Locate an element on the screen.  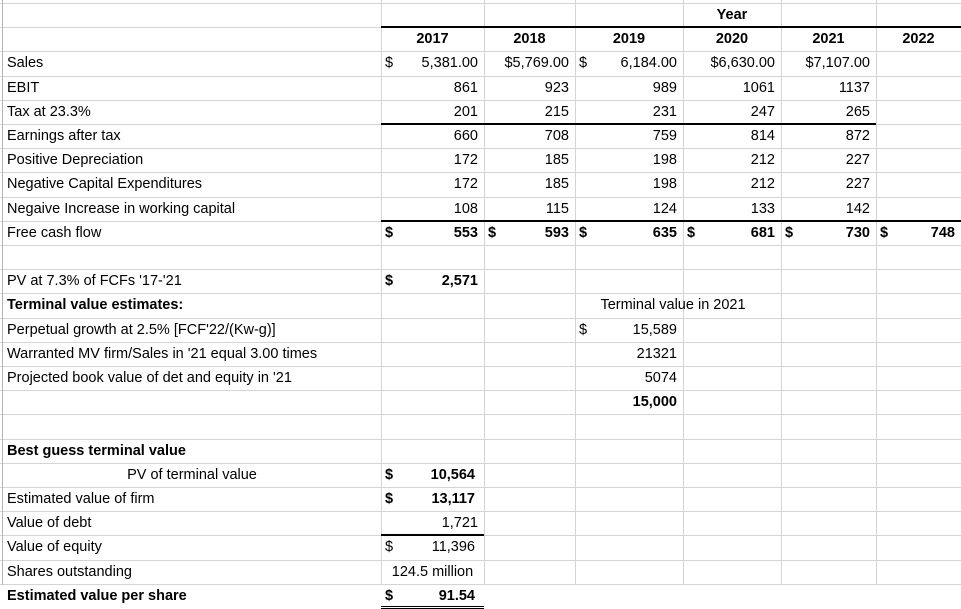
year-header-2017: 2017 is located at coordinates (432, 39).